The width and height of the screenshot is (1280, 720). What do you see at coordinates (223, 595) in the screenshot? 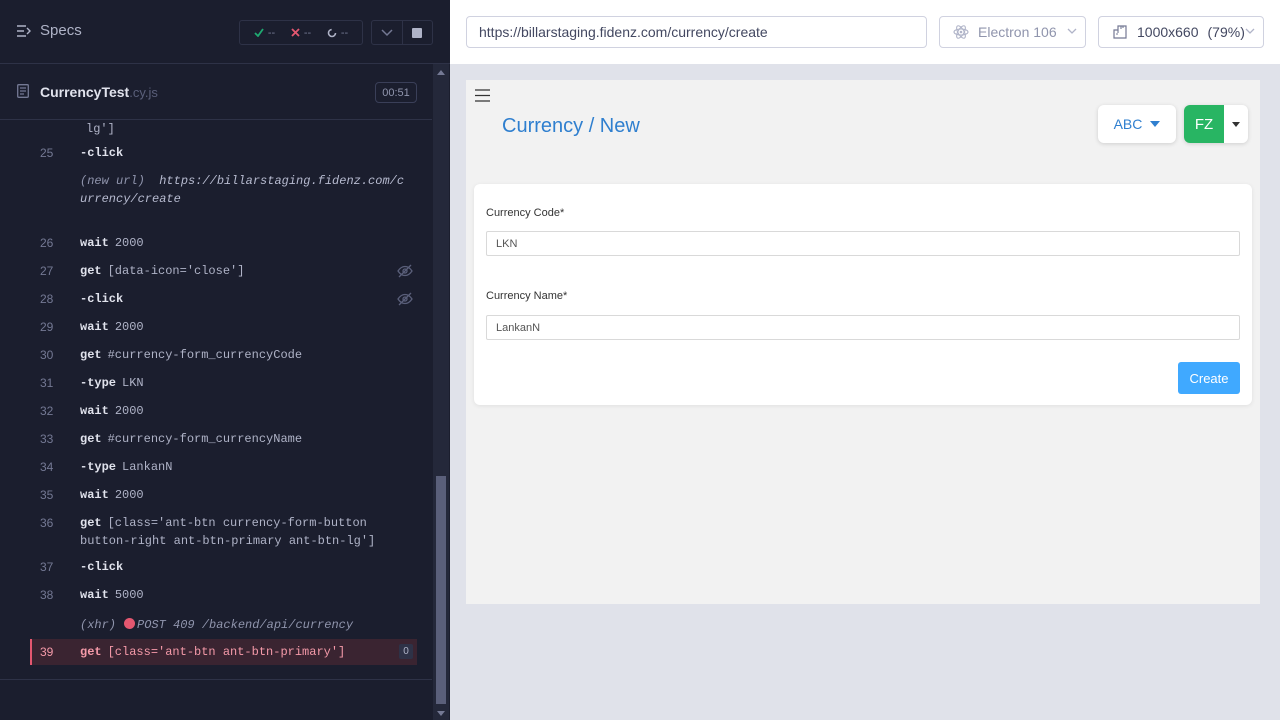
I see `command-row: 38 wait 5000` at bounding box center [223, 595].